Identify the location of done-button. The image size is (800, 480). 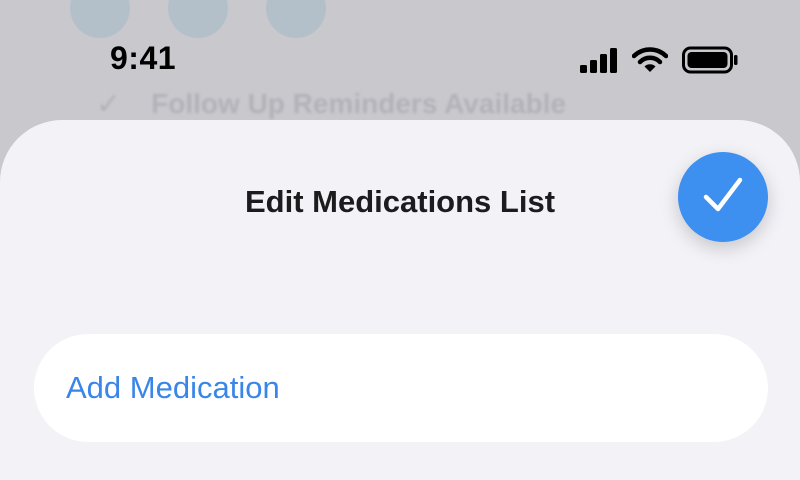
(723, 197).